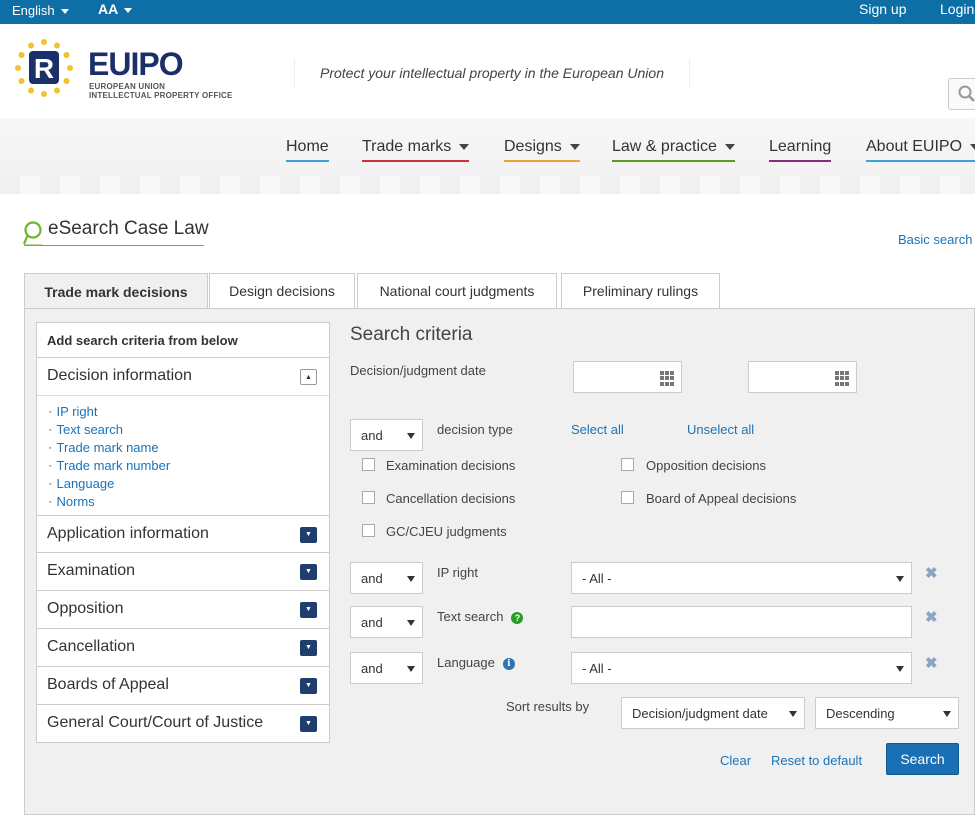 The image size is (975, 820). Describe the element at coordinates (931, 663) in the screenshot. I see `remove-language-icon: ✖` at that location.